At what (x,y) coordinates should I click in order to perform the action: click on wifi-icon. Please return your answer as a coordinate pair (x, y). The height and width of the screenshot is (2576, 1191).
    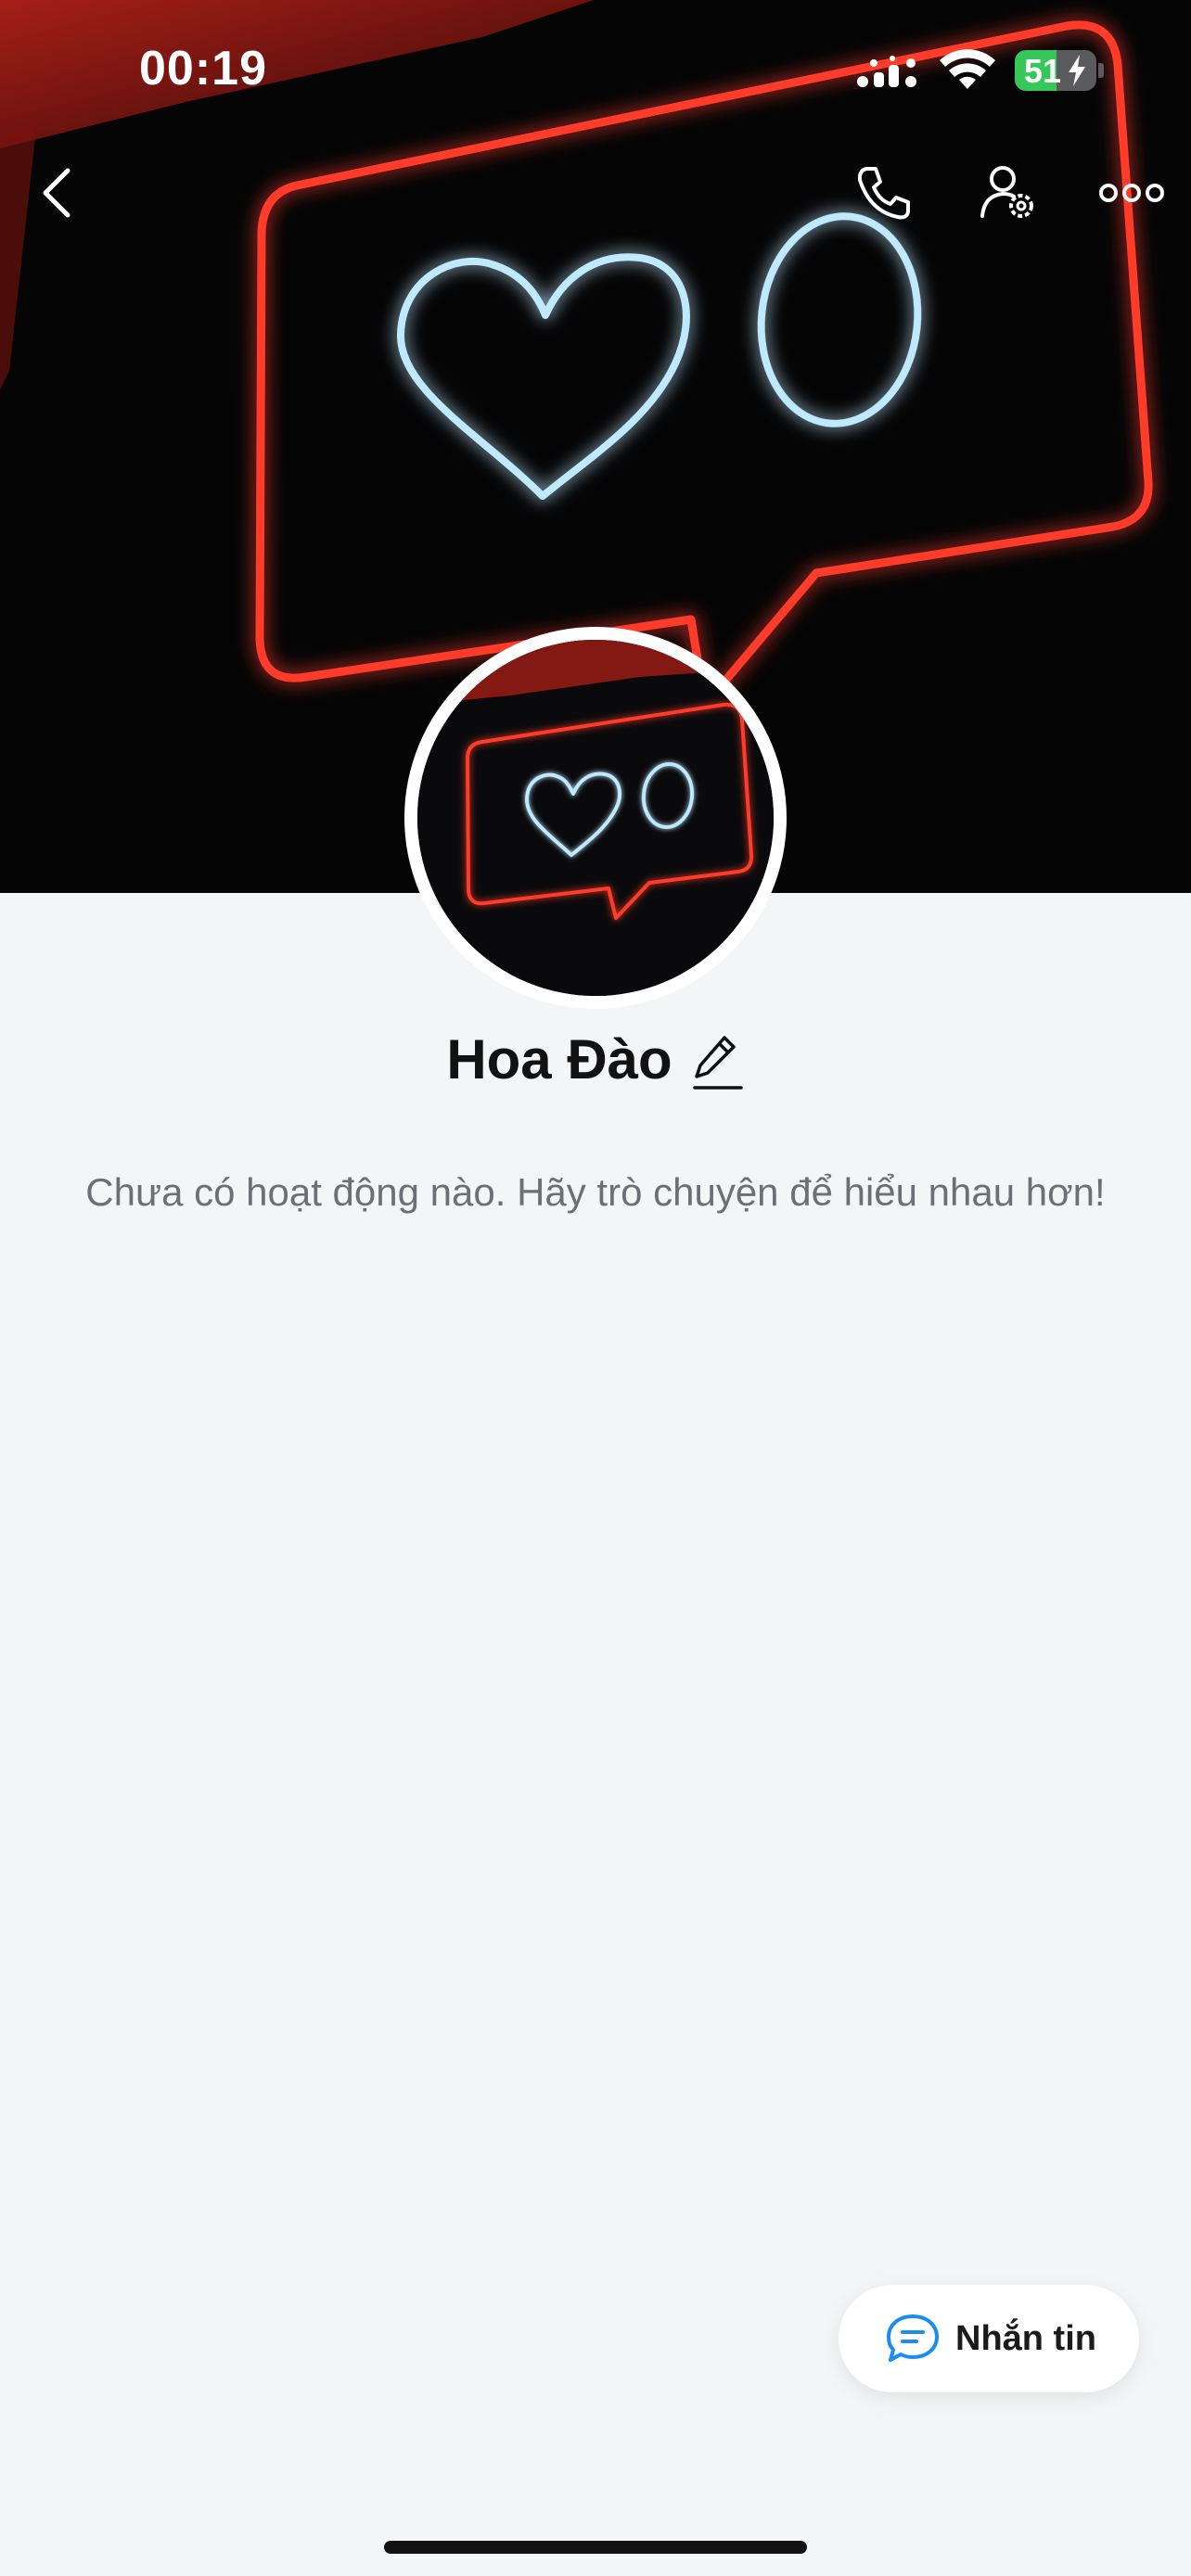
    Looking at the image, I should click on (967, 72).